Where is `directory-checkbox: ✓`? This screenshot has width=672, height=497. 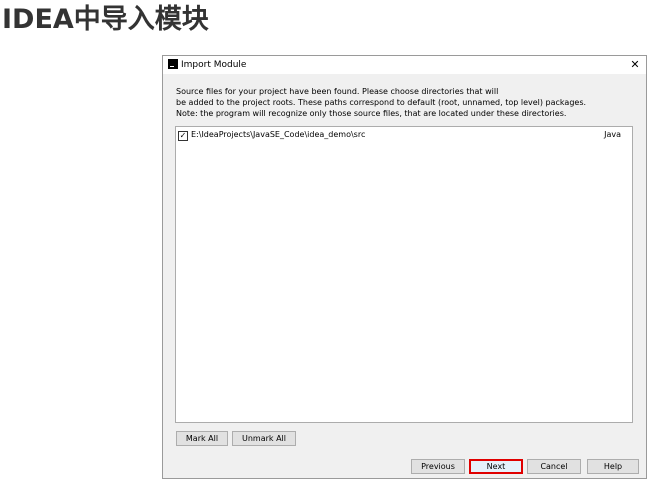
directory-checkbox: ✓ is located at coordinates (183, 136).